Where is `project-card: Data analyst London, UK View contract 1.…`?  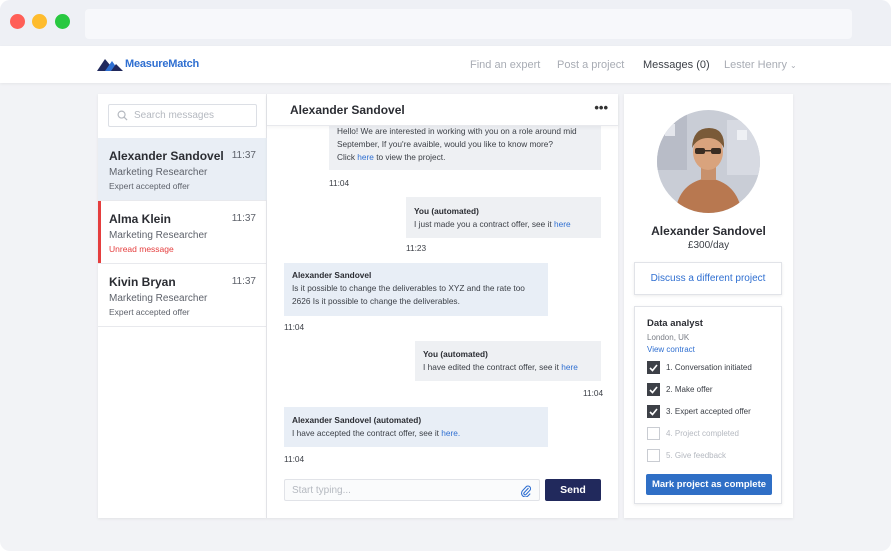
project-card: Data analyst London, UK View contract 1.… is located at coordinates (708, 405).